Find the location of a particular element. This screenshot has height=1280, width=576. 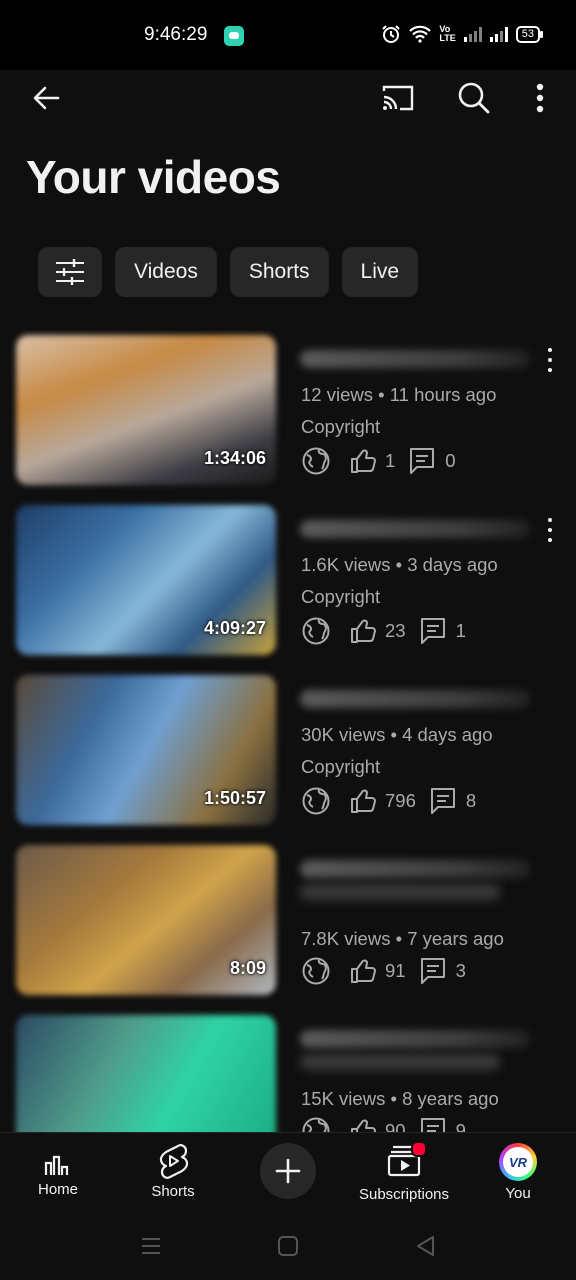

video-duration: 8:09 is located at coordinates (247, 968).